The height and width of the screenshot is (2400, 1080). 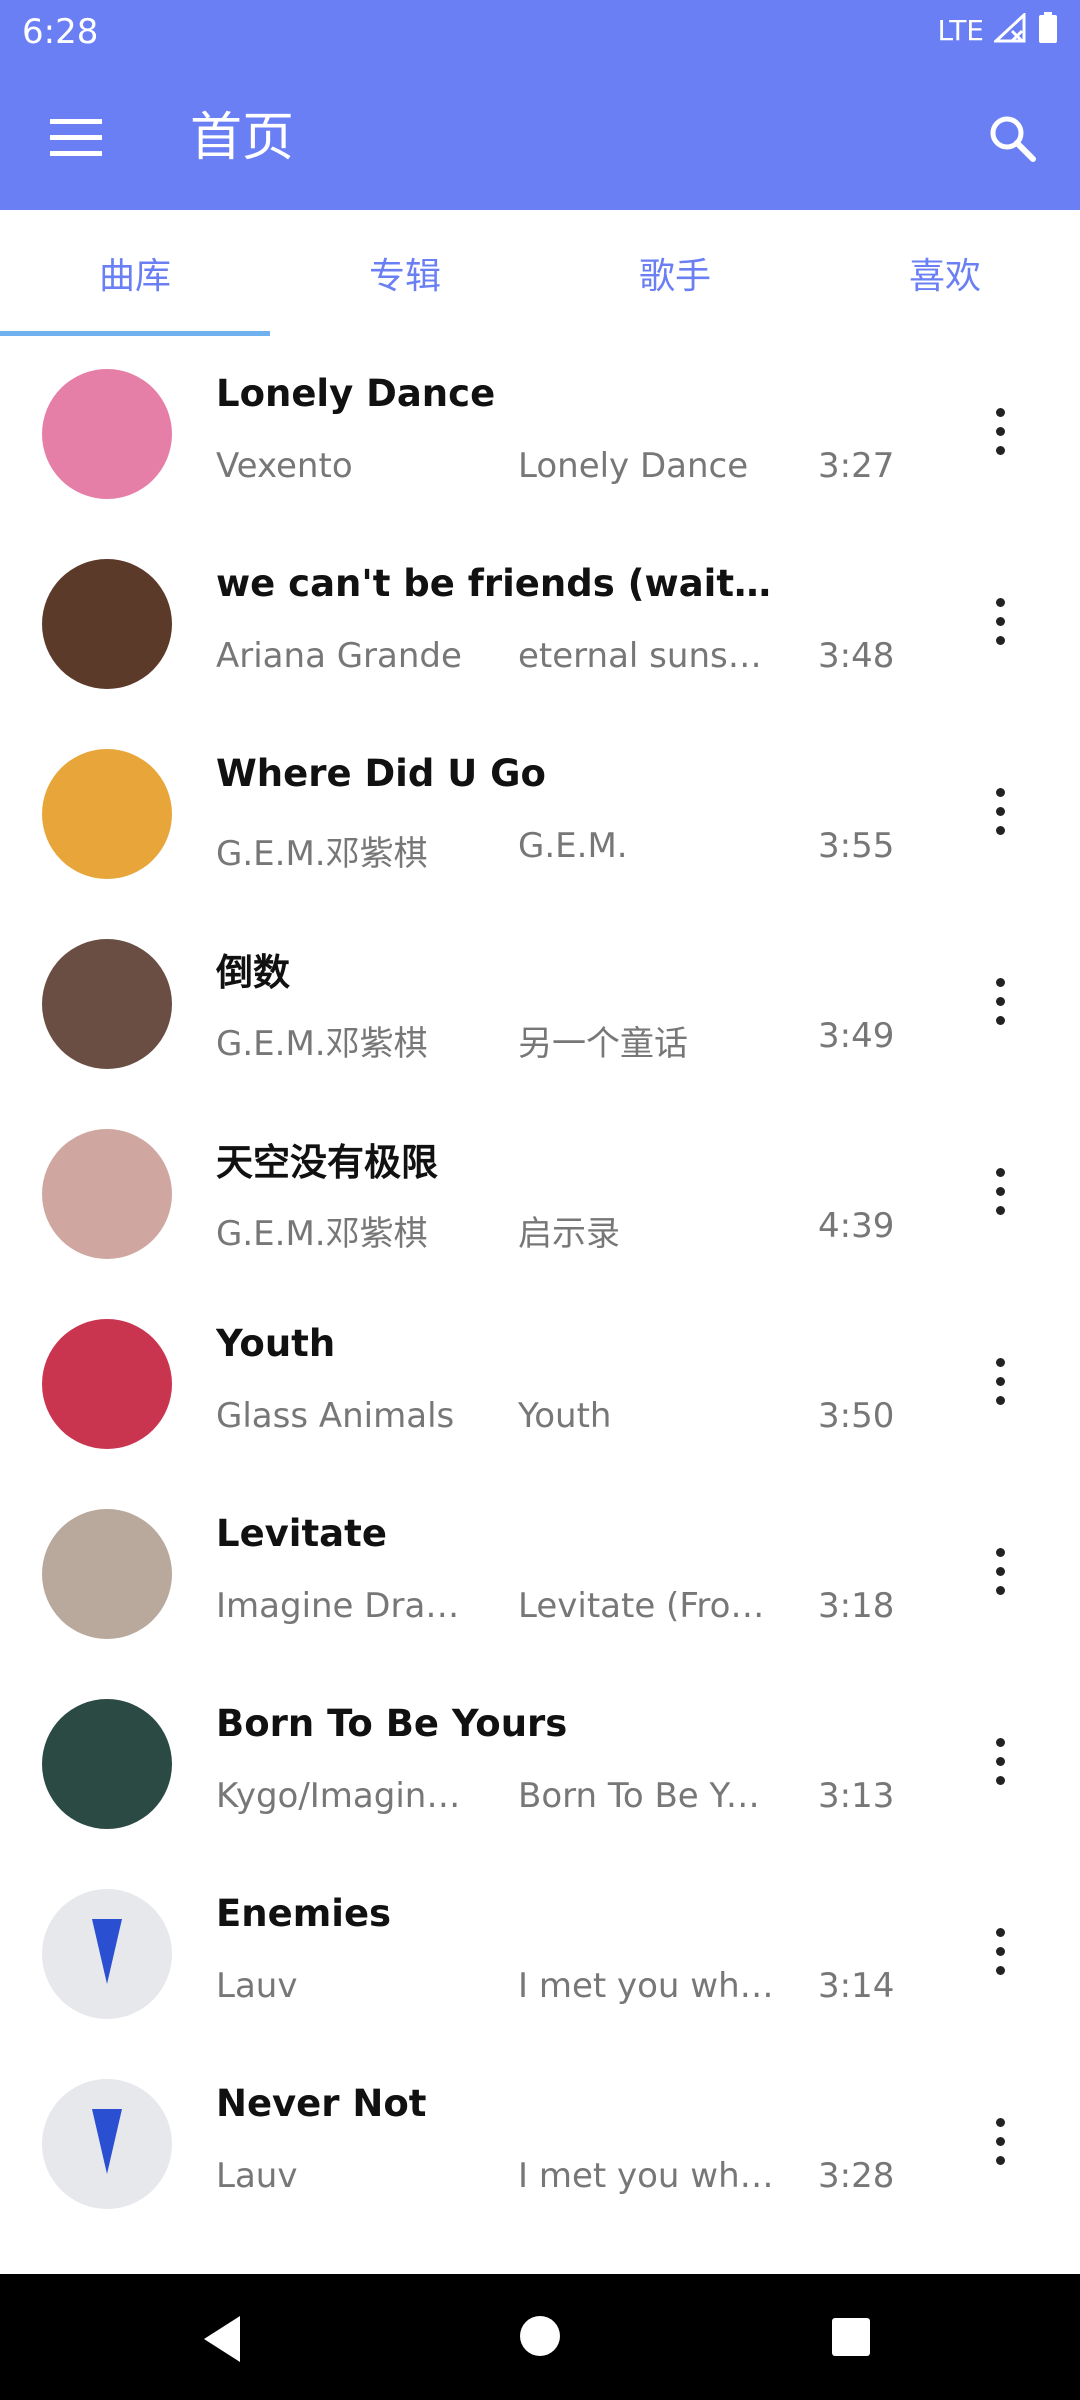 I want to click on song-row: Enemies Lauv I met you whe… 3:14, so click(x=540, y=1951).